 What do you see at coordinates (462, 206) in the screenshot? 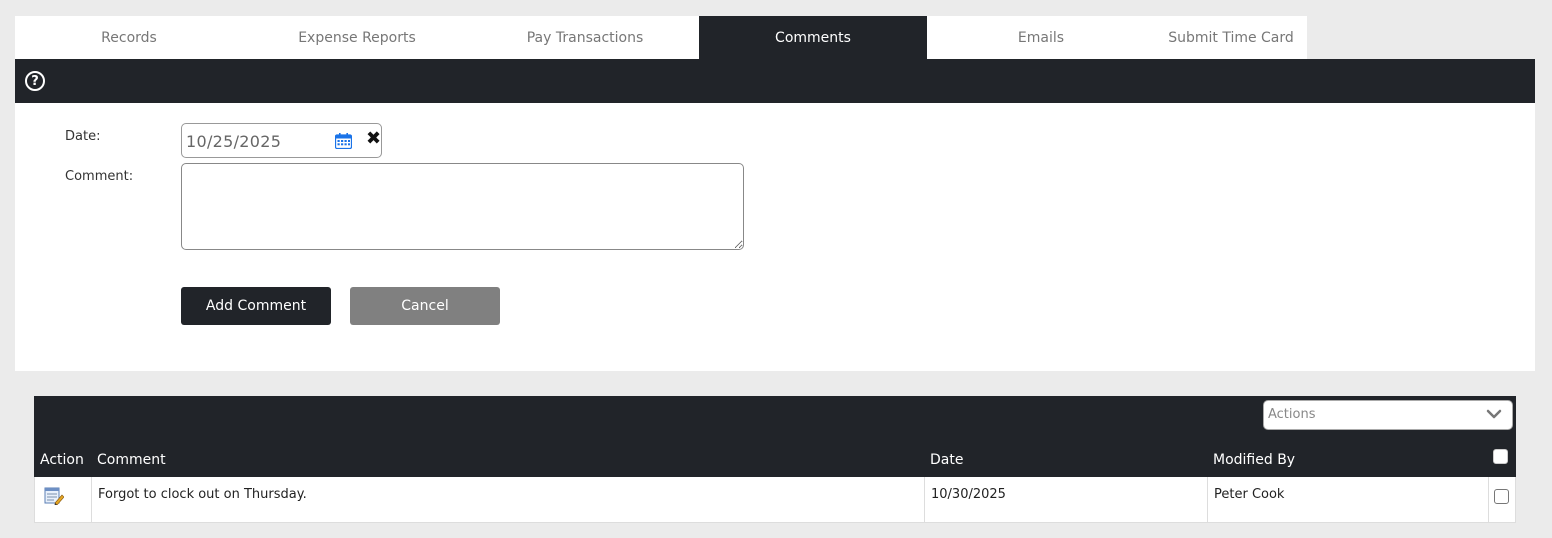
I see `comment-textarea` at bounding box center [462, 206].